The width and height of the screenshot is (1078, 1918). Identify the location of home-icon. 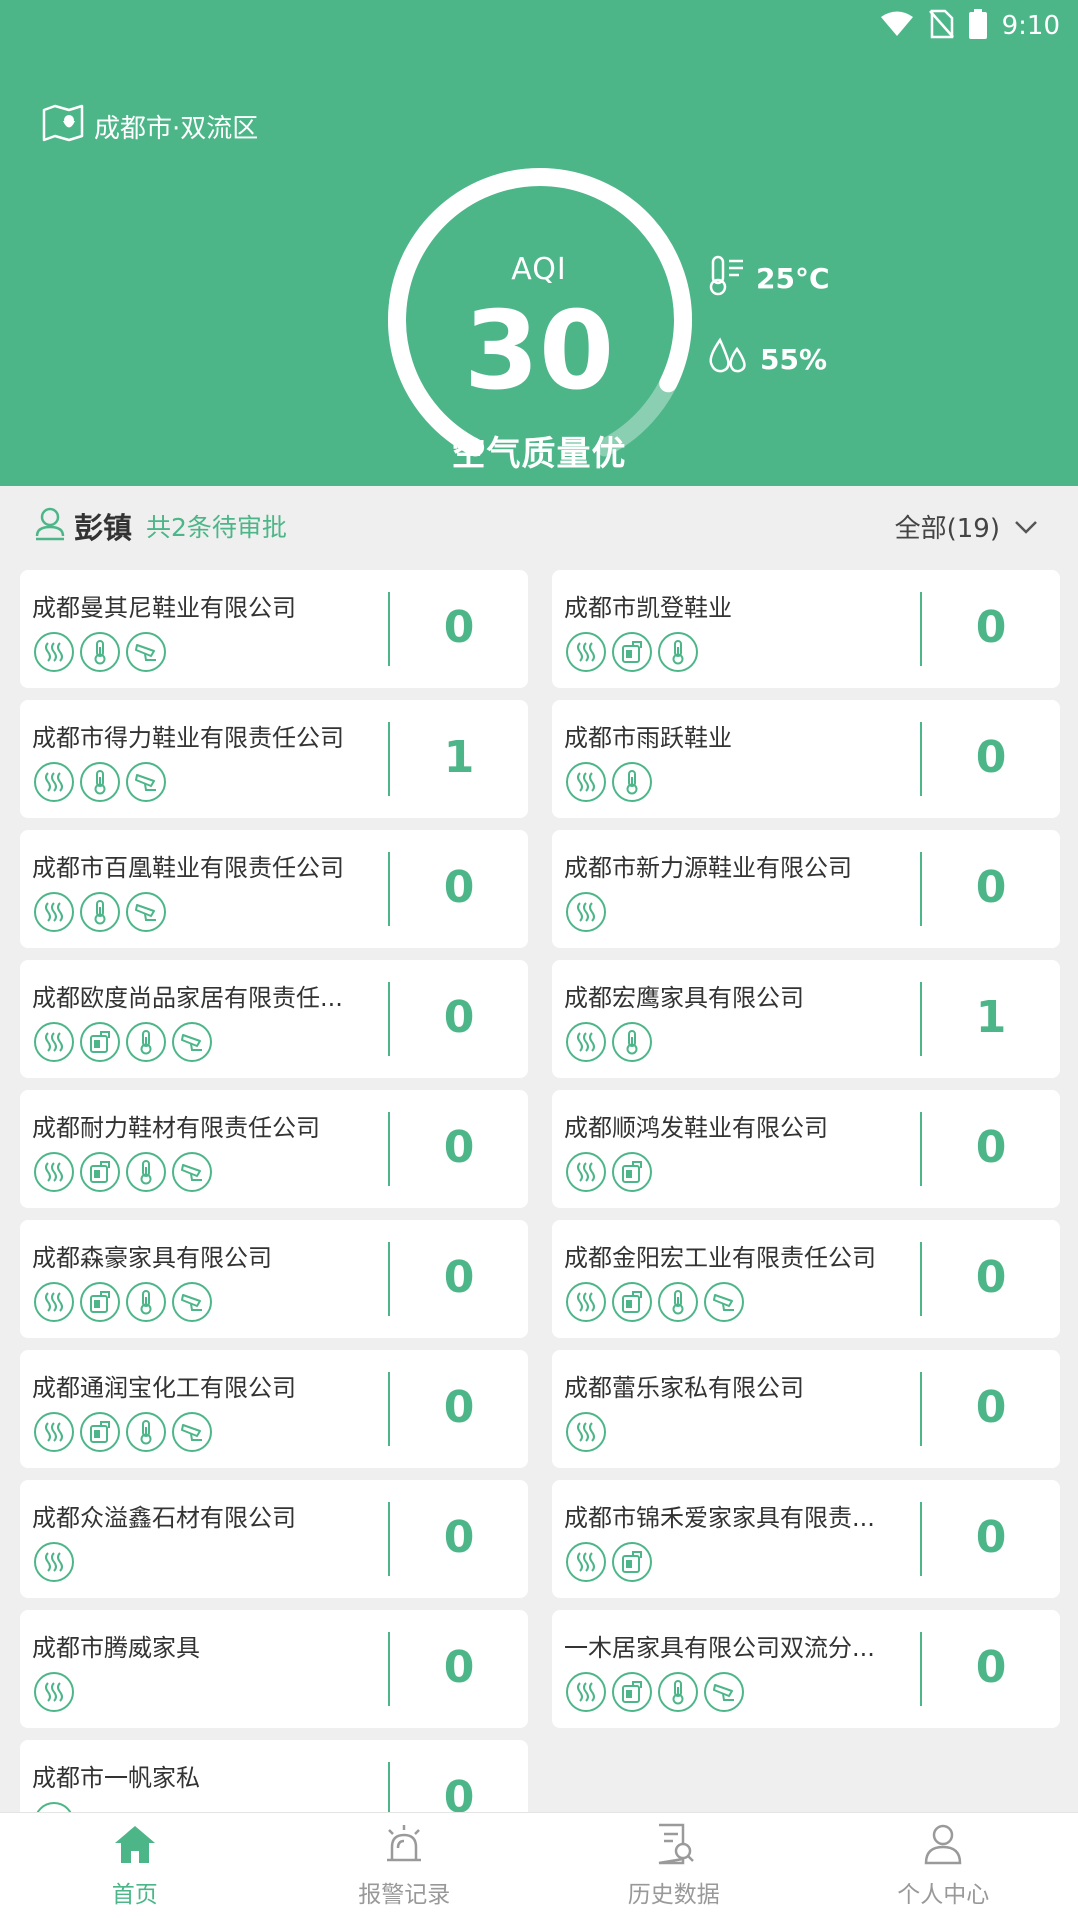
(135, 1847).